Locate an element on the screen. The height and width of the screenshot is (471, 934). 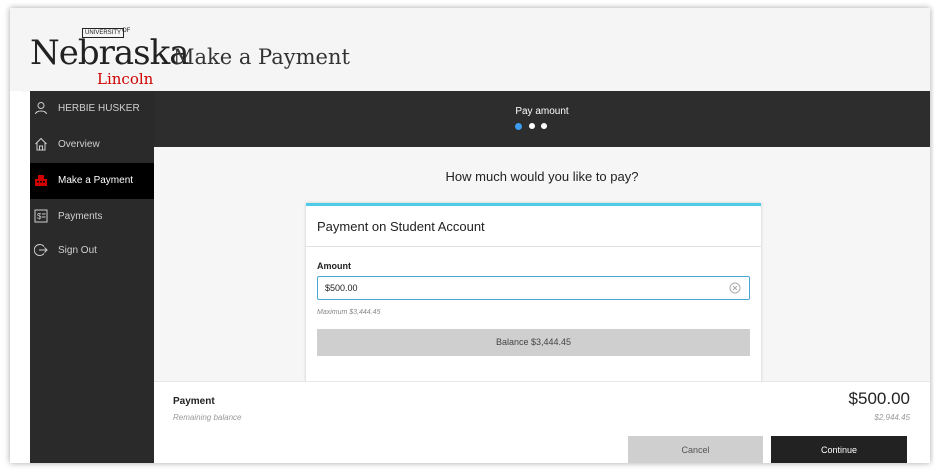
home-icon is located at coordinates (41, 144).